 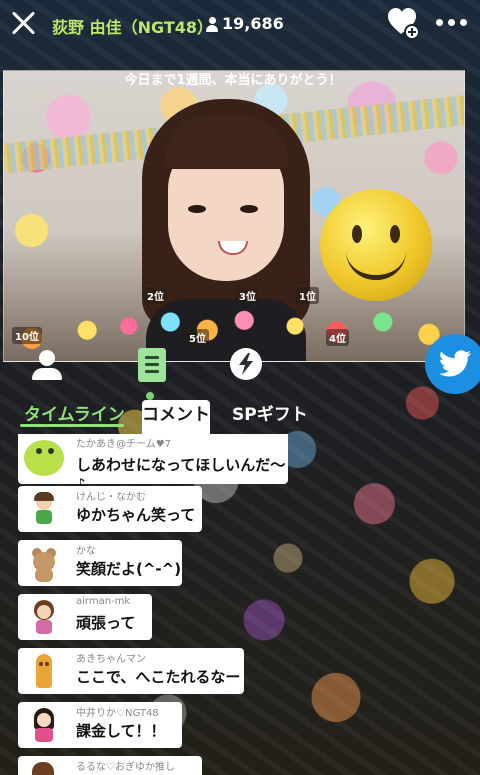 I want to click on user-icon, so click(x=47, y=365).